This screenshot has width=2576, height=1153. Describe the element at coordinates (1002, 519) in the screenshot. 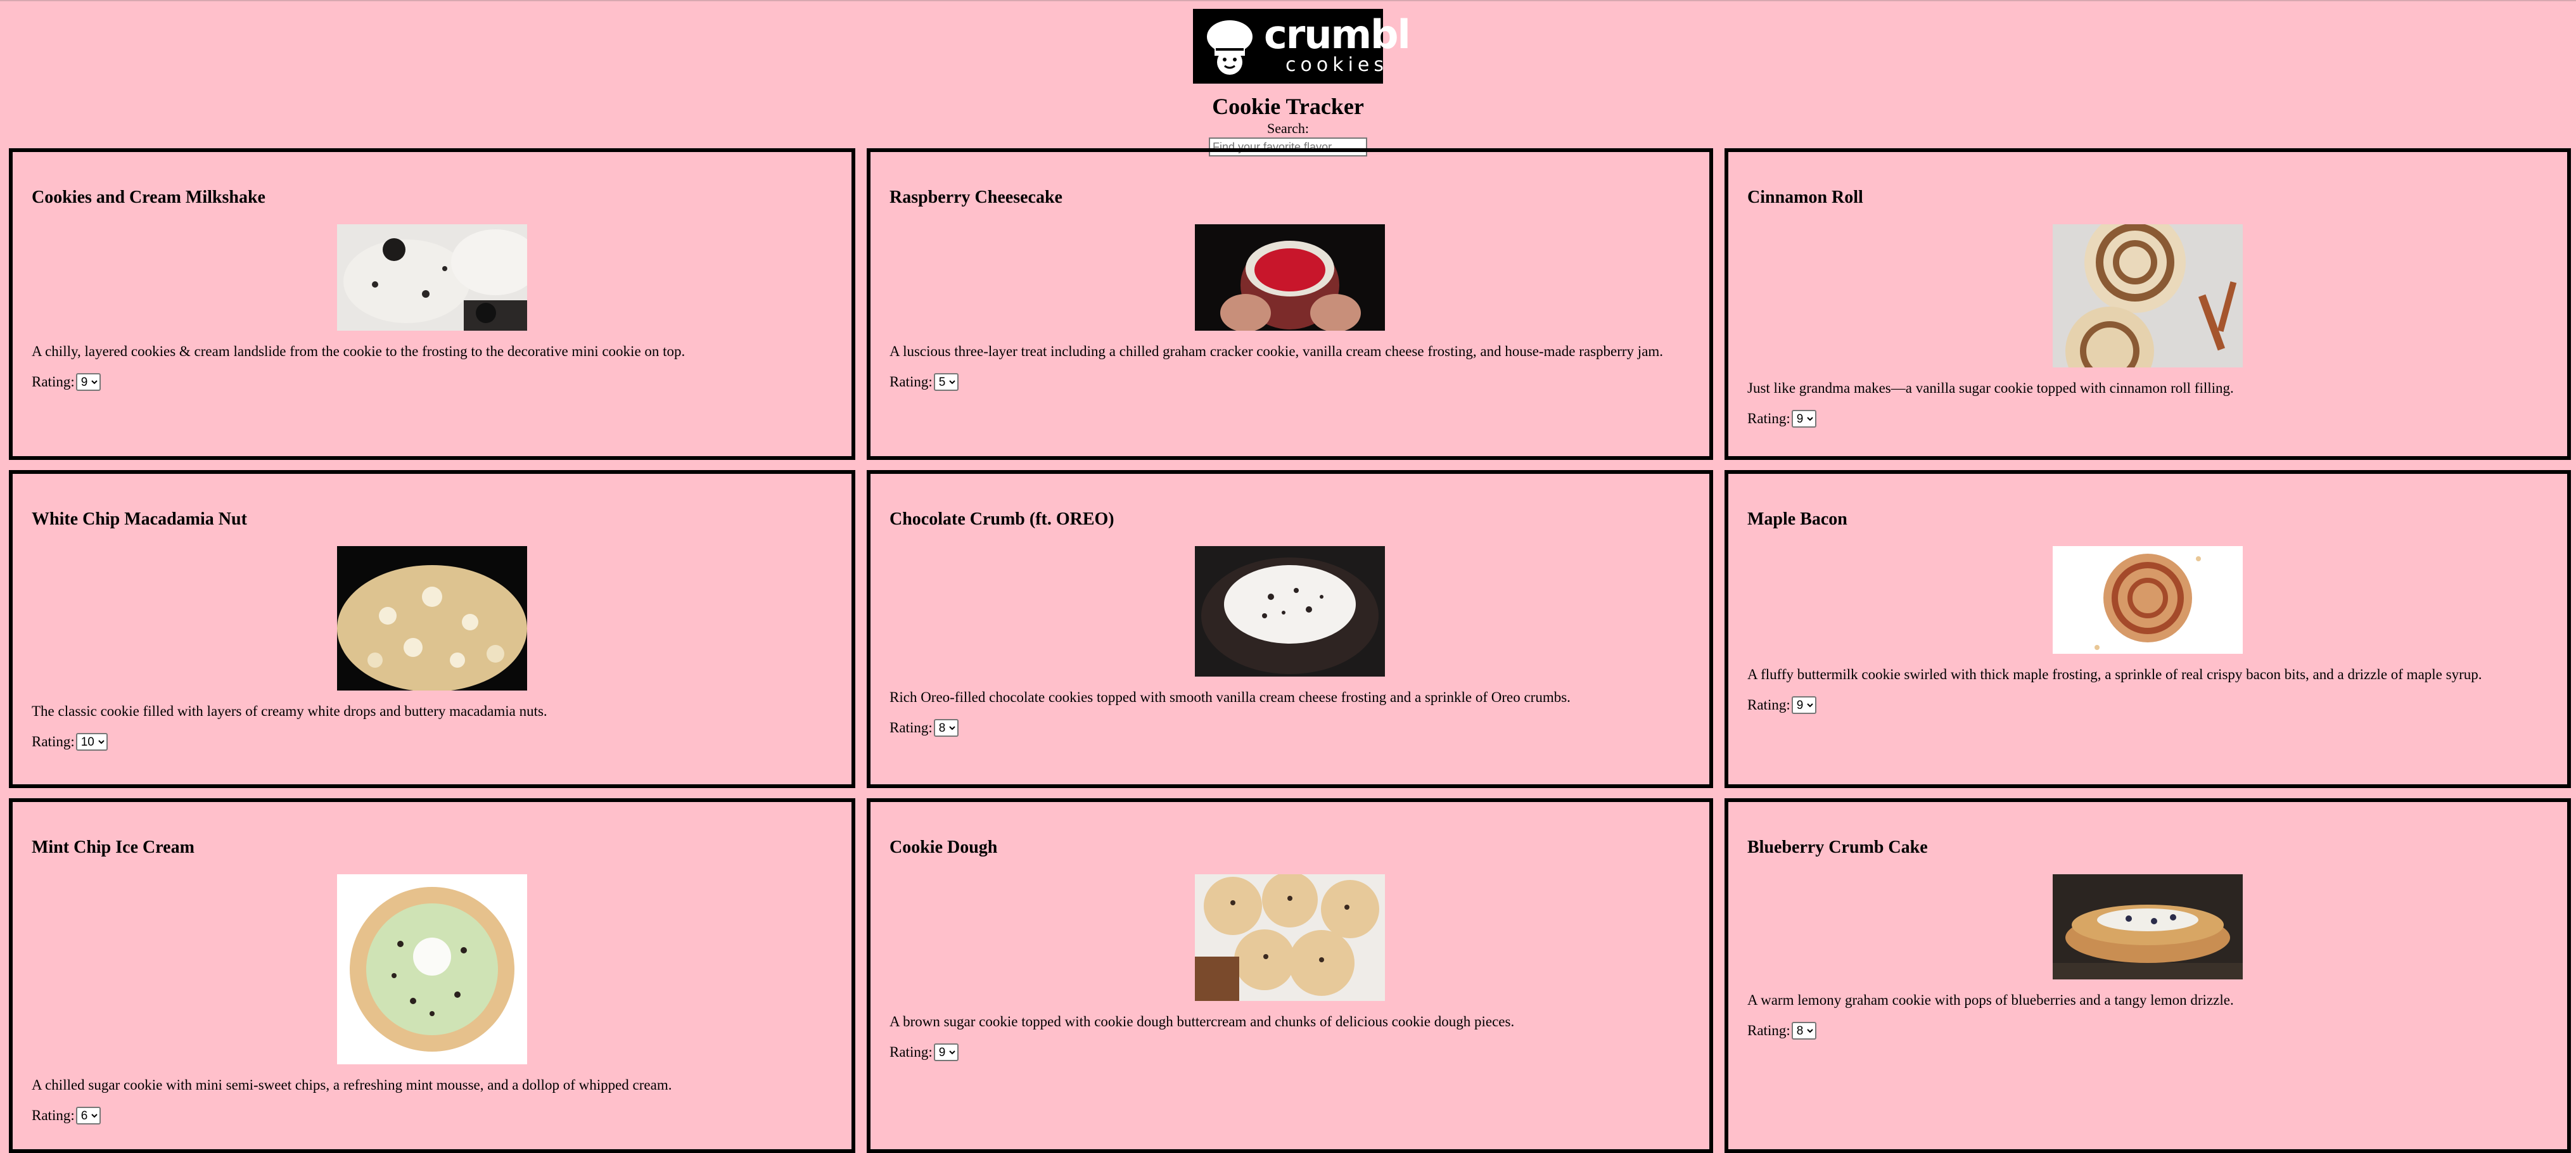

I see `cookie-title: Chocolate Crumb (ft. OREO)` at that location.